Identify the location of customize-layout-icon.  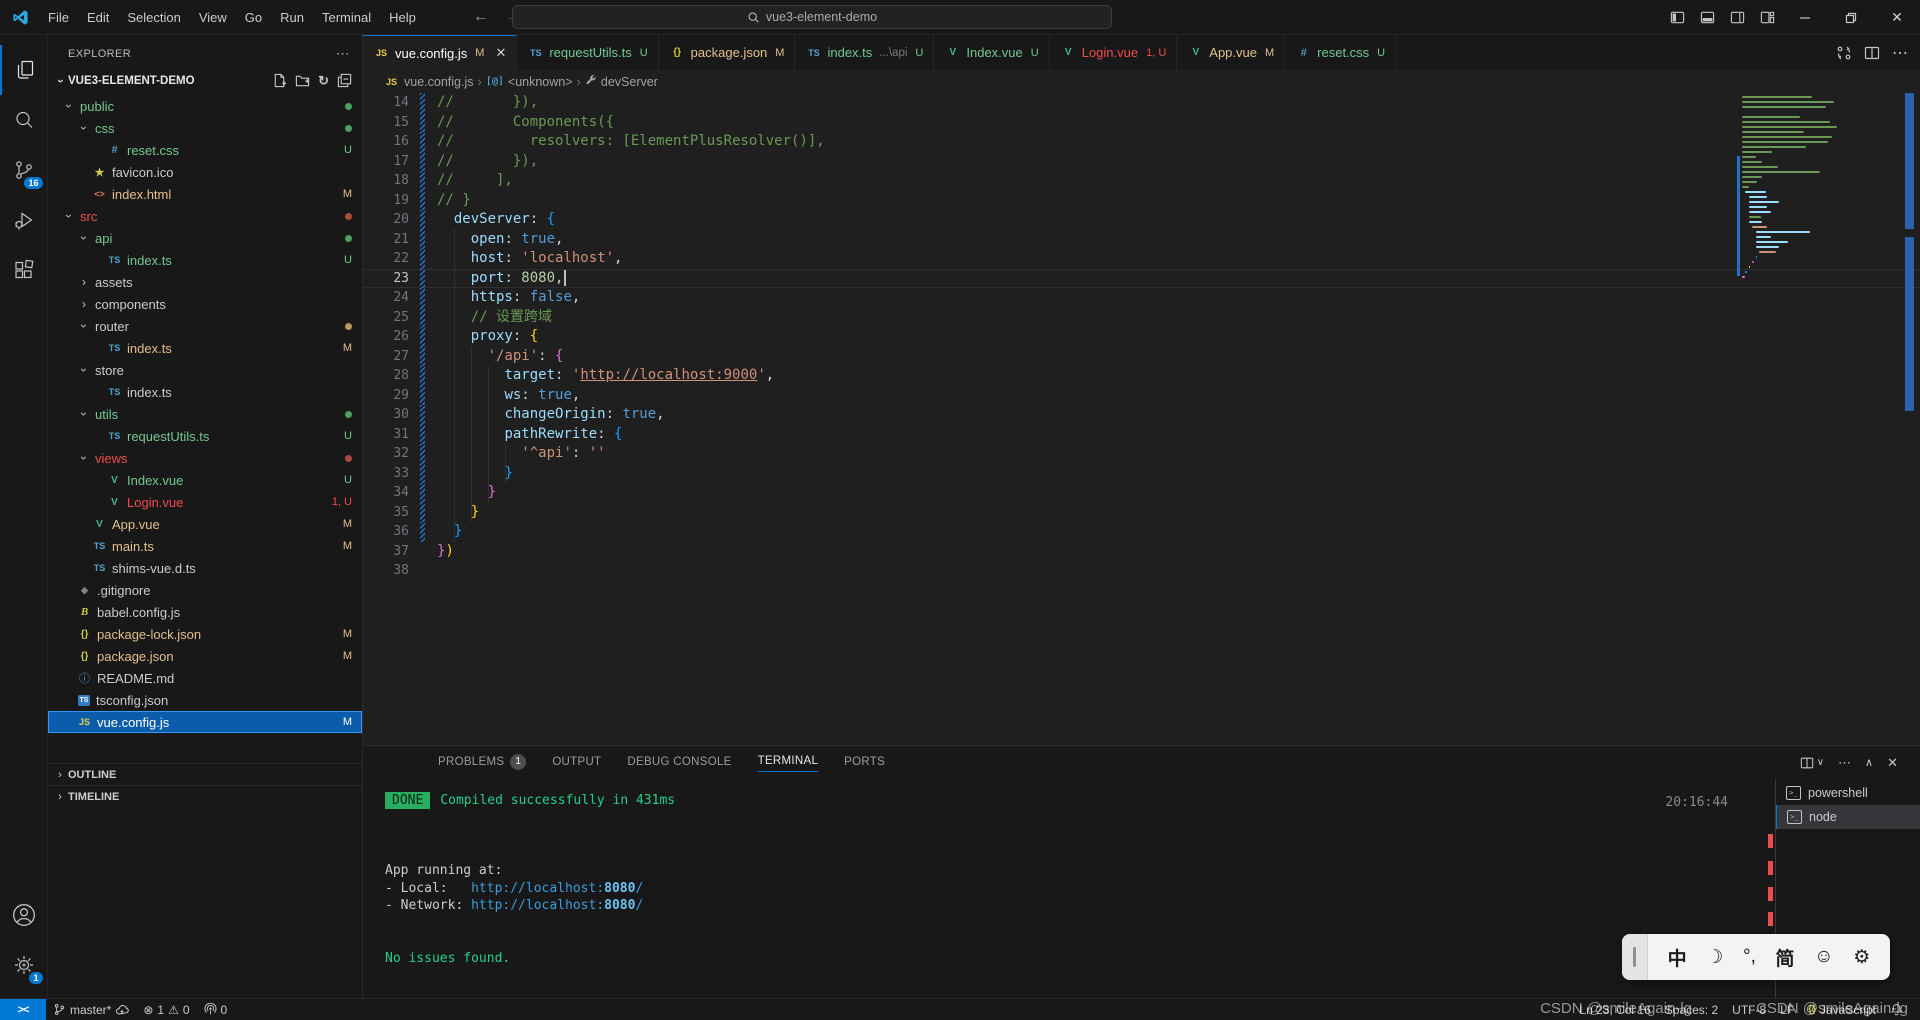
(1767, 17).